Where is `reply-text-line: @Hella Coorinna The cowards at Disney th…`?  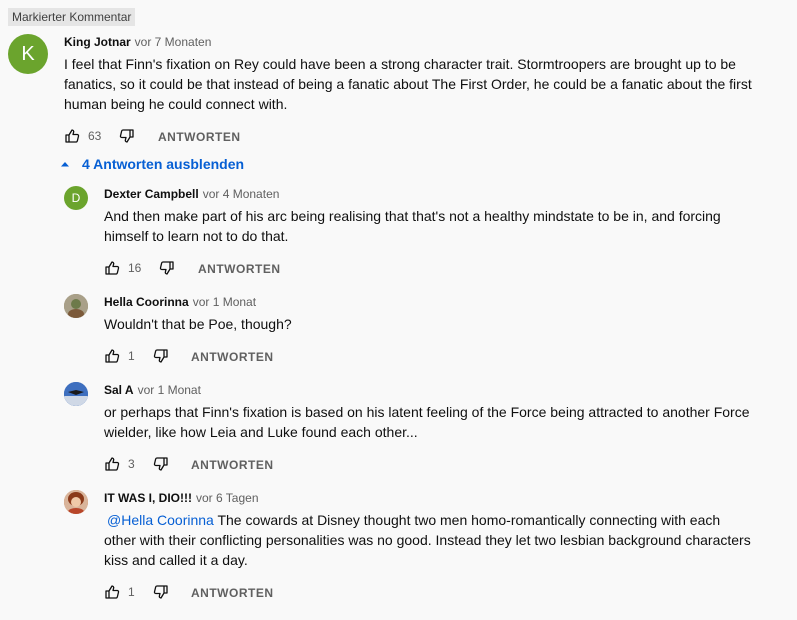
reply-text-line: @Hella Coorinna The cowards at Disney th… is located at coordinates (444, 520).